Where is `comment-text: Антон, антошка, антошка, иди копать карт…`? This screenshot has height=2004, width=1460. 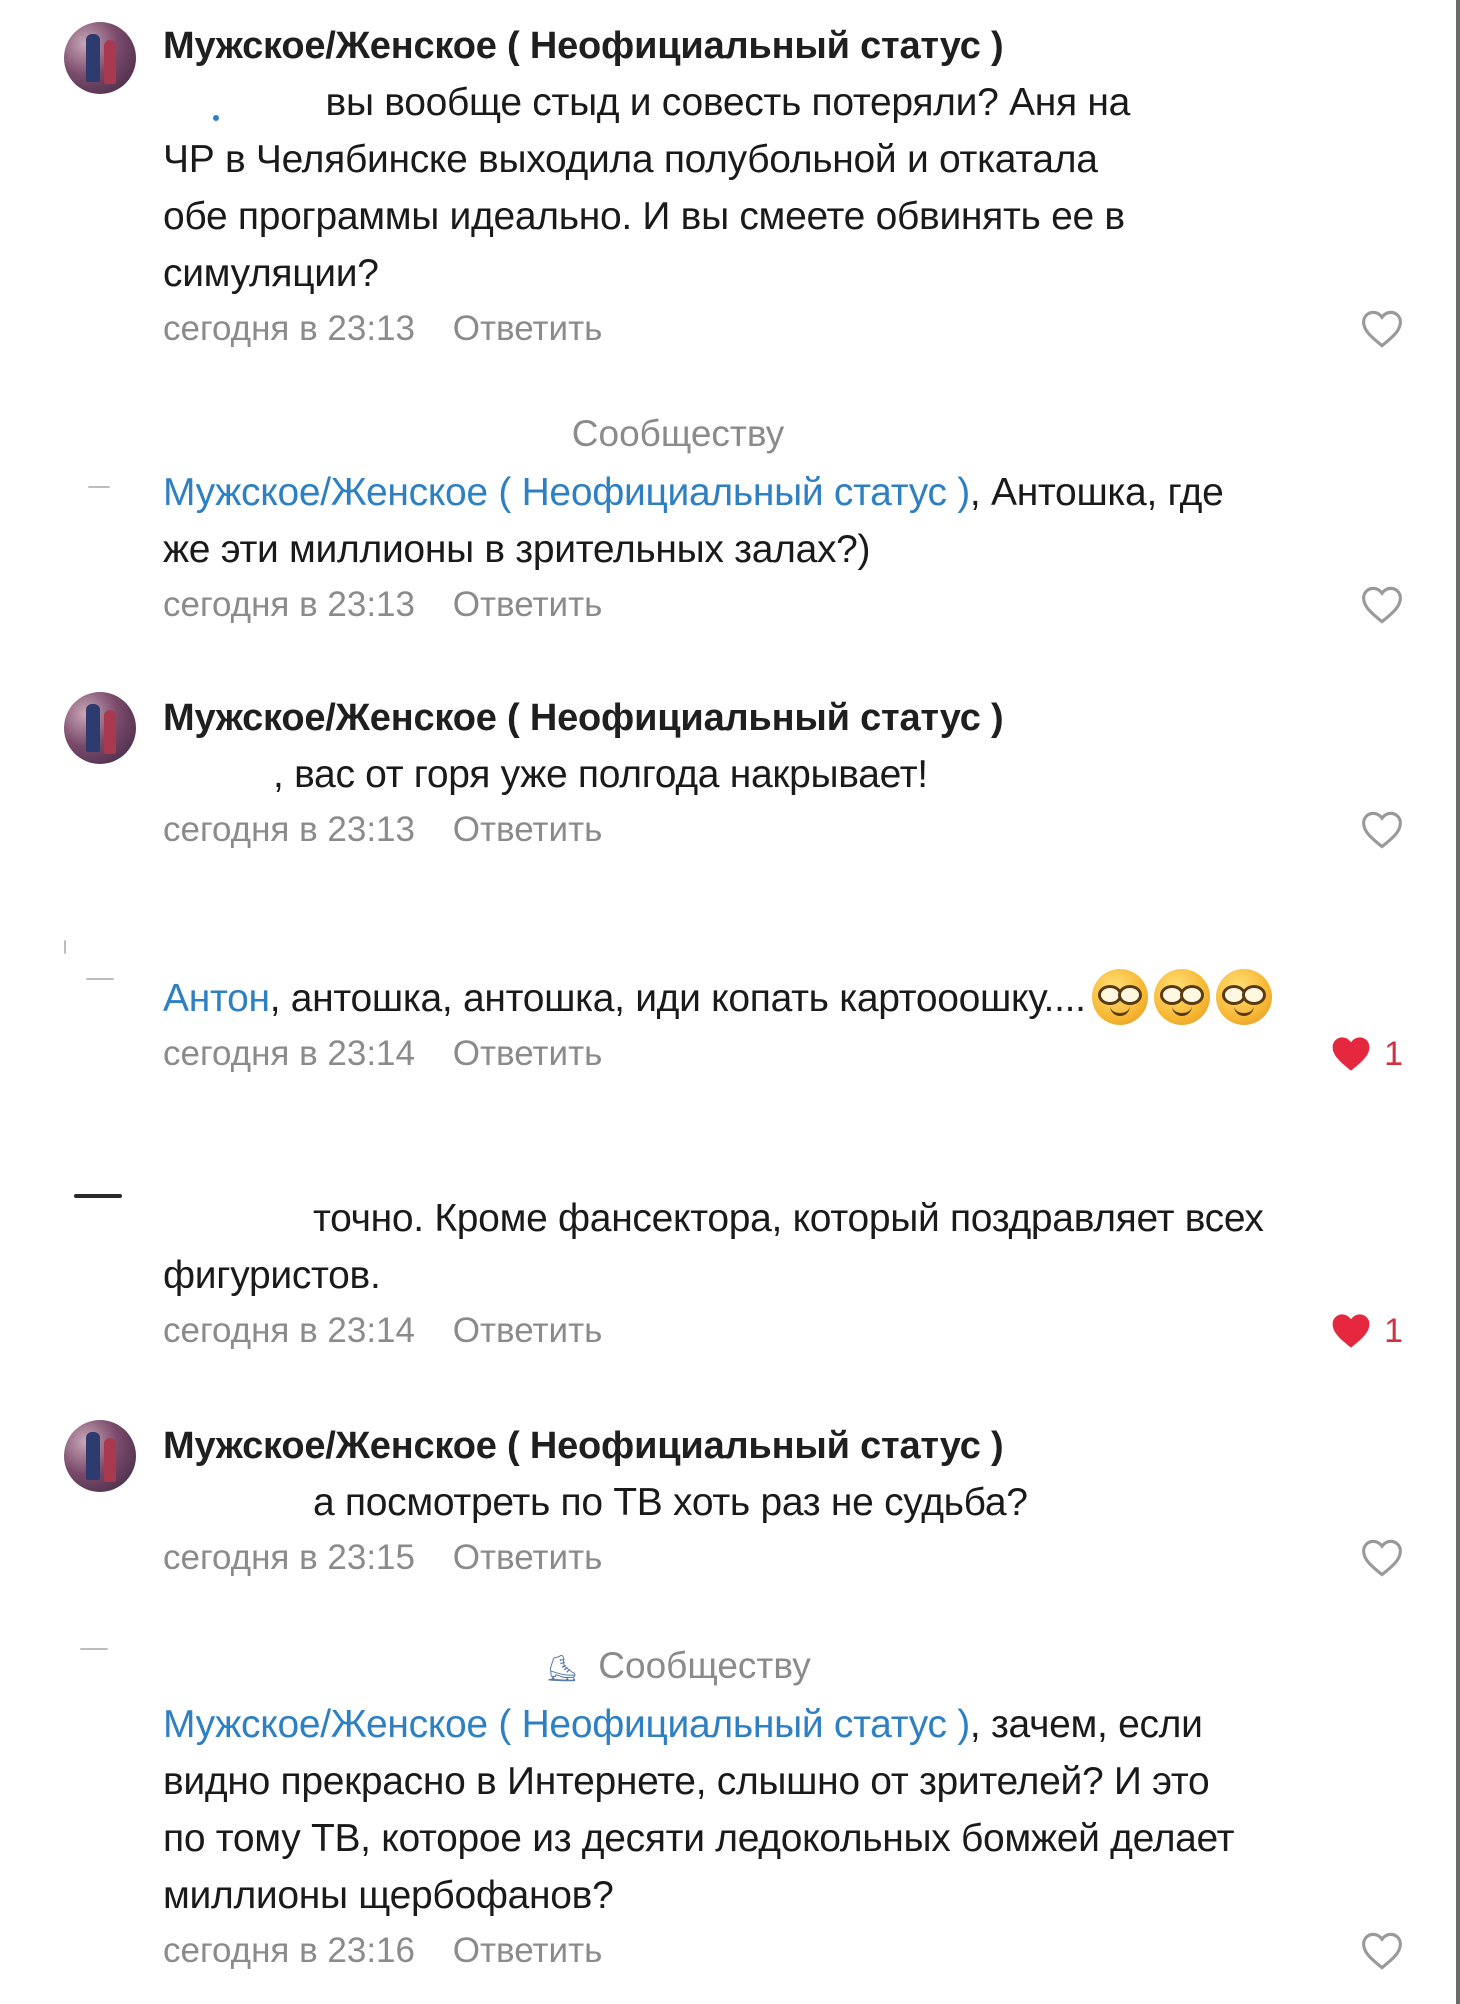 comment-text: Антон, антошка, антошка, иди копать карт… is located at coordinates (783, 997).